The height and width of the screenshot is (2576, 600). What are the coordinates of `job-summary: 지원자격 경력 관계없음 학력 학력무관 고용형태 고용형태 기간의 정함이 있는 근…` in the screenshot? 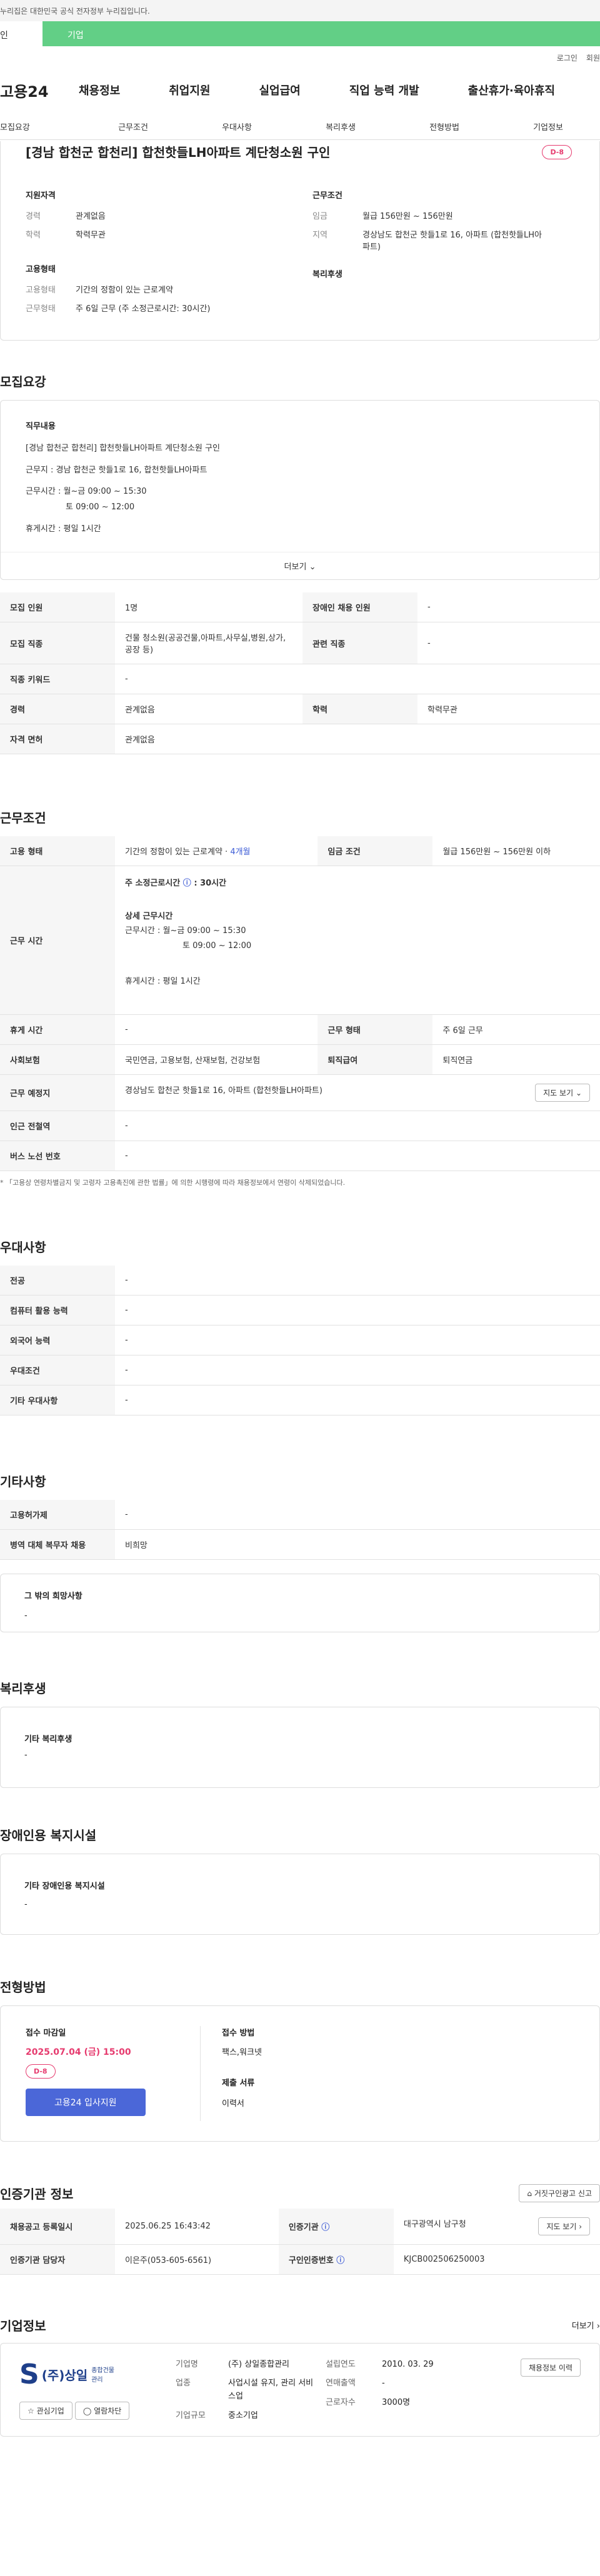 It's located at (300, 256).